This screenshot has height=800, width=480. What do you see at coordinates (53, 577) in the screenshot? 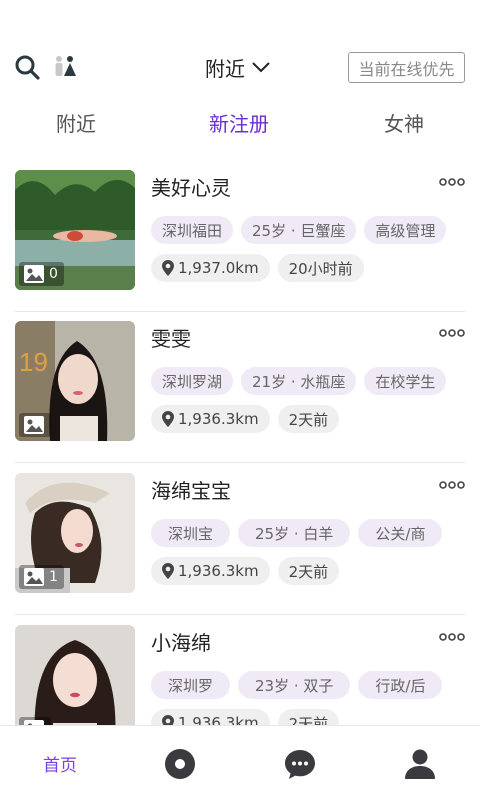
I see `photo-count: 1` at bounding box center [53, 577].